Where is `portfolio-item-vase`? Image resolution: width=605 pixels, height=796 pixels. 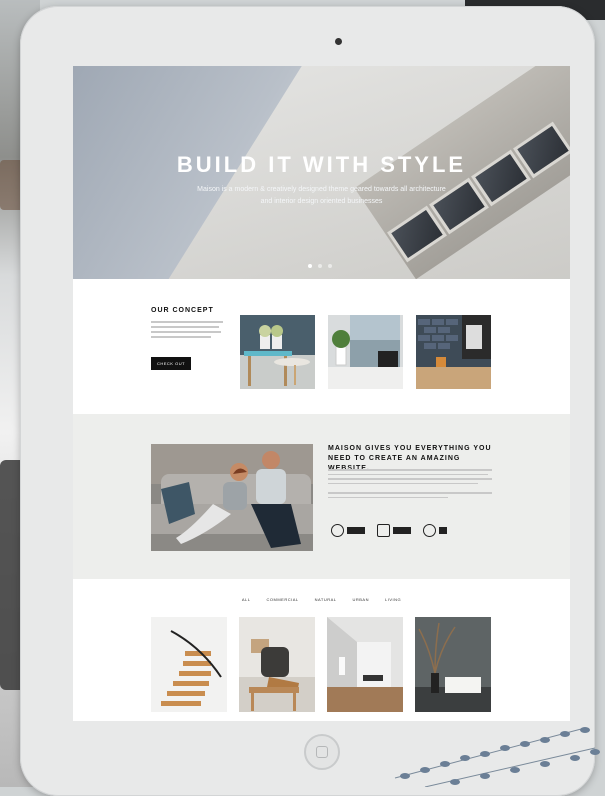 portfolio-item-vase is located at coordinates (453, 664).